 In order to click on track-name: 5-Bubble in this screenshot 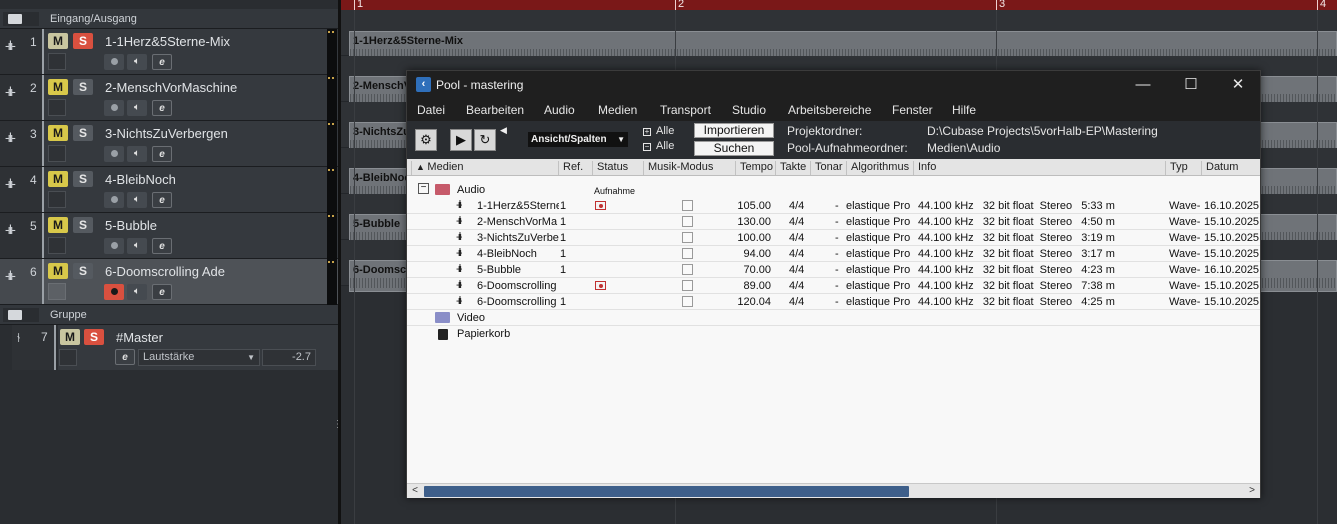, I will do `click(131, 225)`.